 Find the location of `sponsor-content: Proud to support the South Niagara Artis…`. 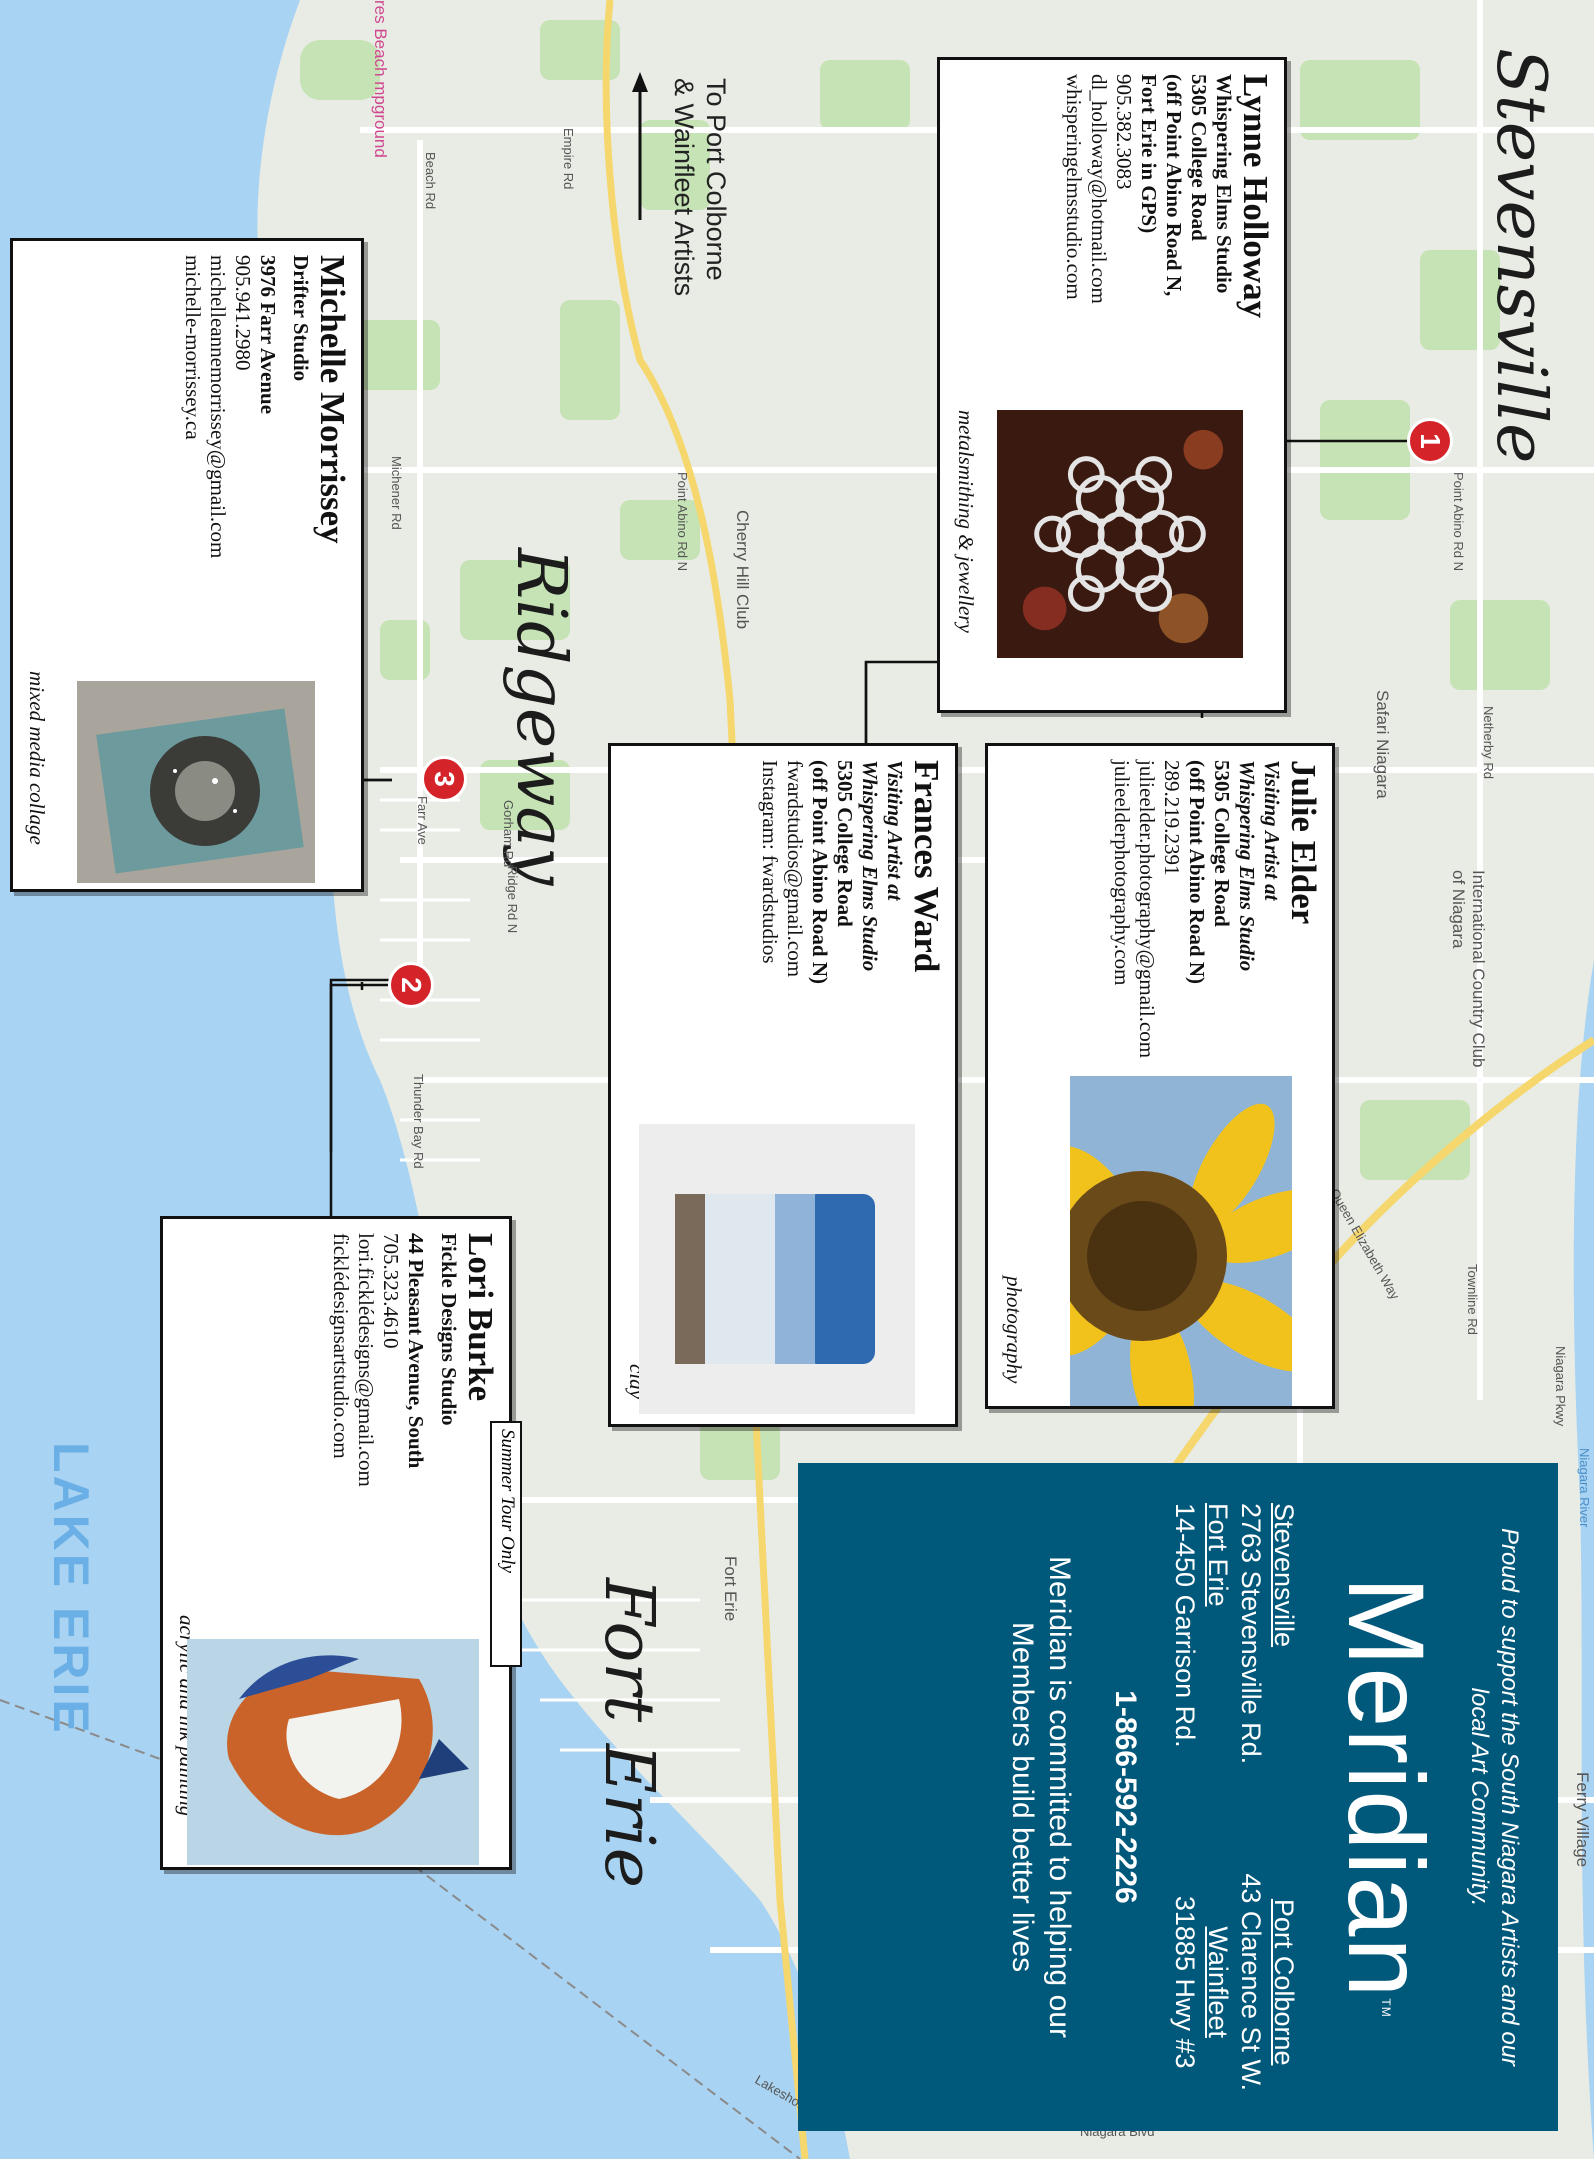

sponsor-content: Proud to support the South Niagara Artis… is located at coordinates (1178, 1797).